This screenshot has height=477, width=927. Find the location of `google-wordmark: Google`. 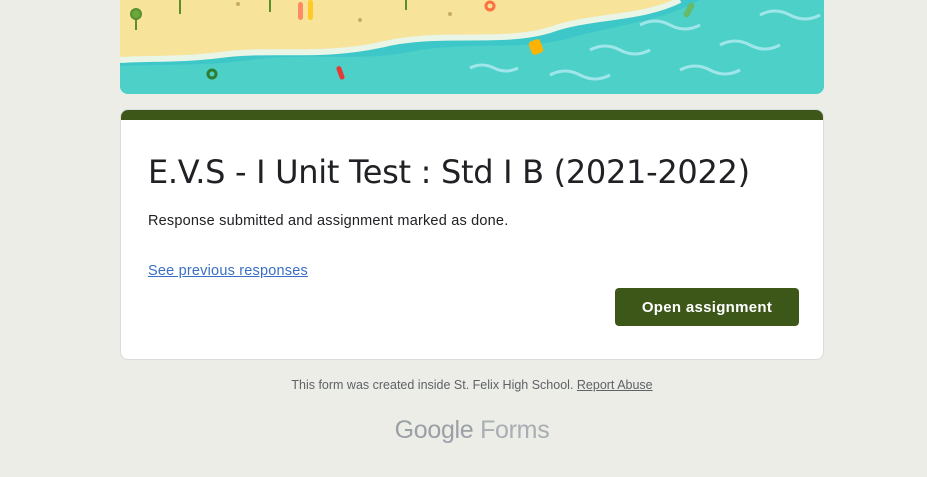

google-wordmark: Google is located at coordinates (434, 430).